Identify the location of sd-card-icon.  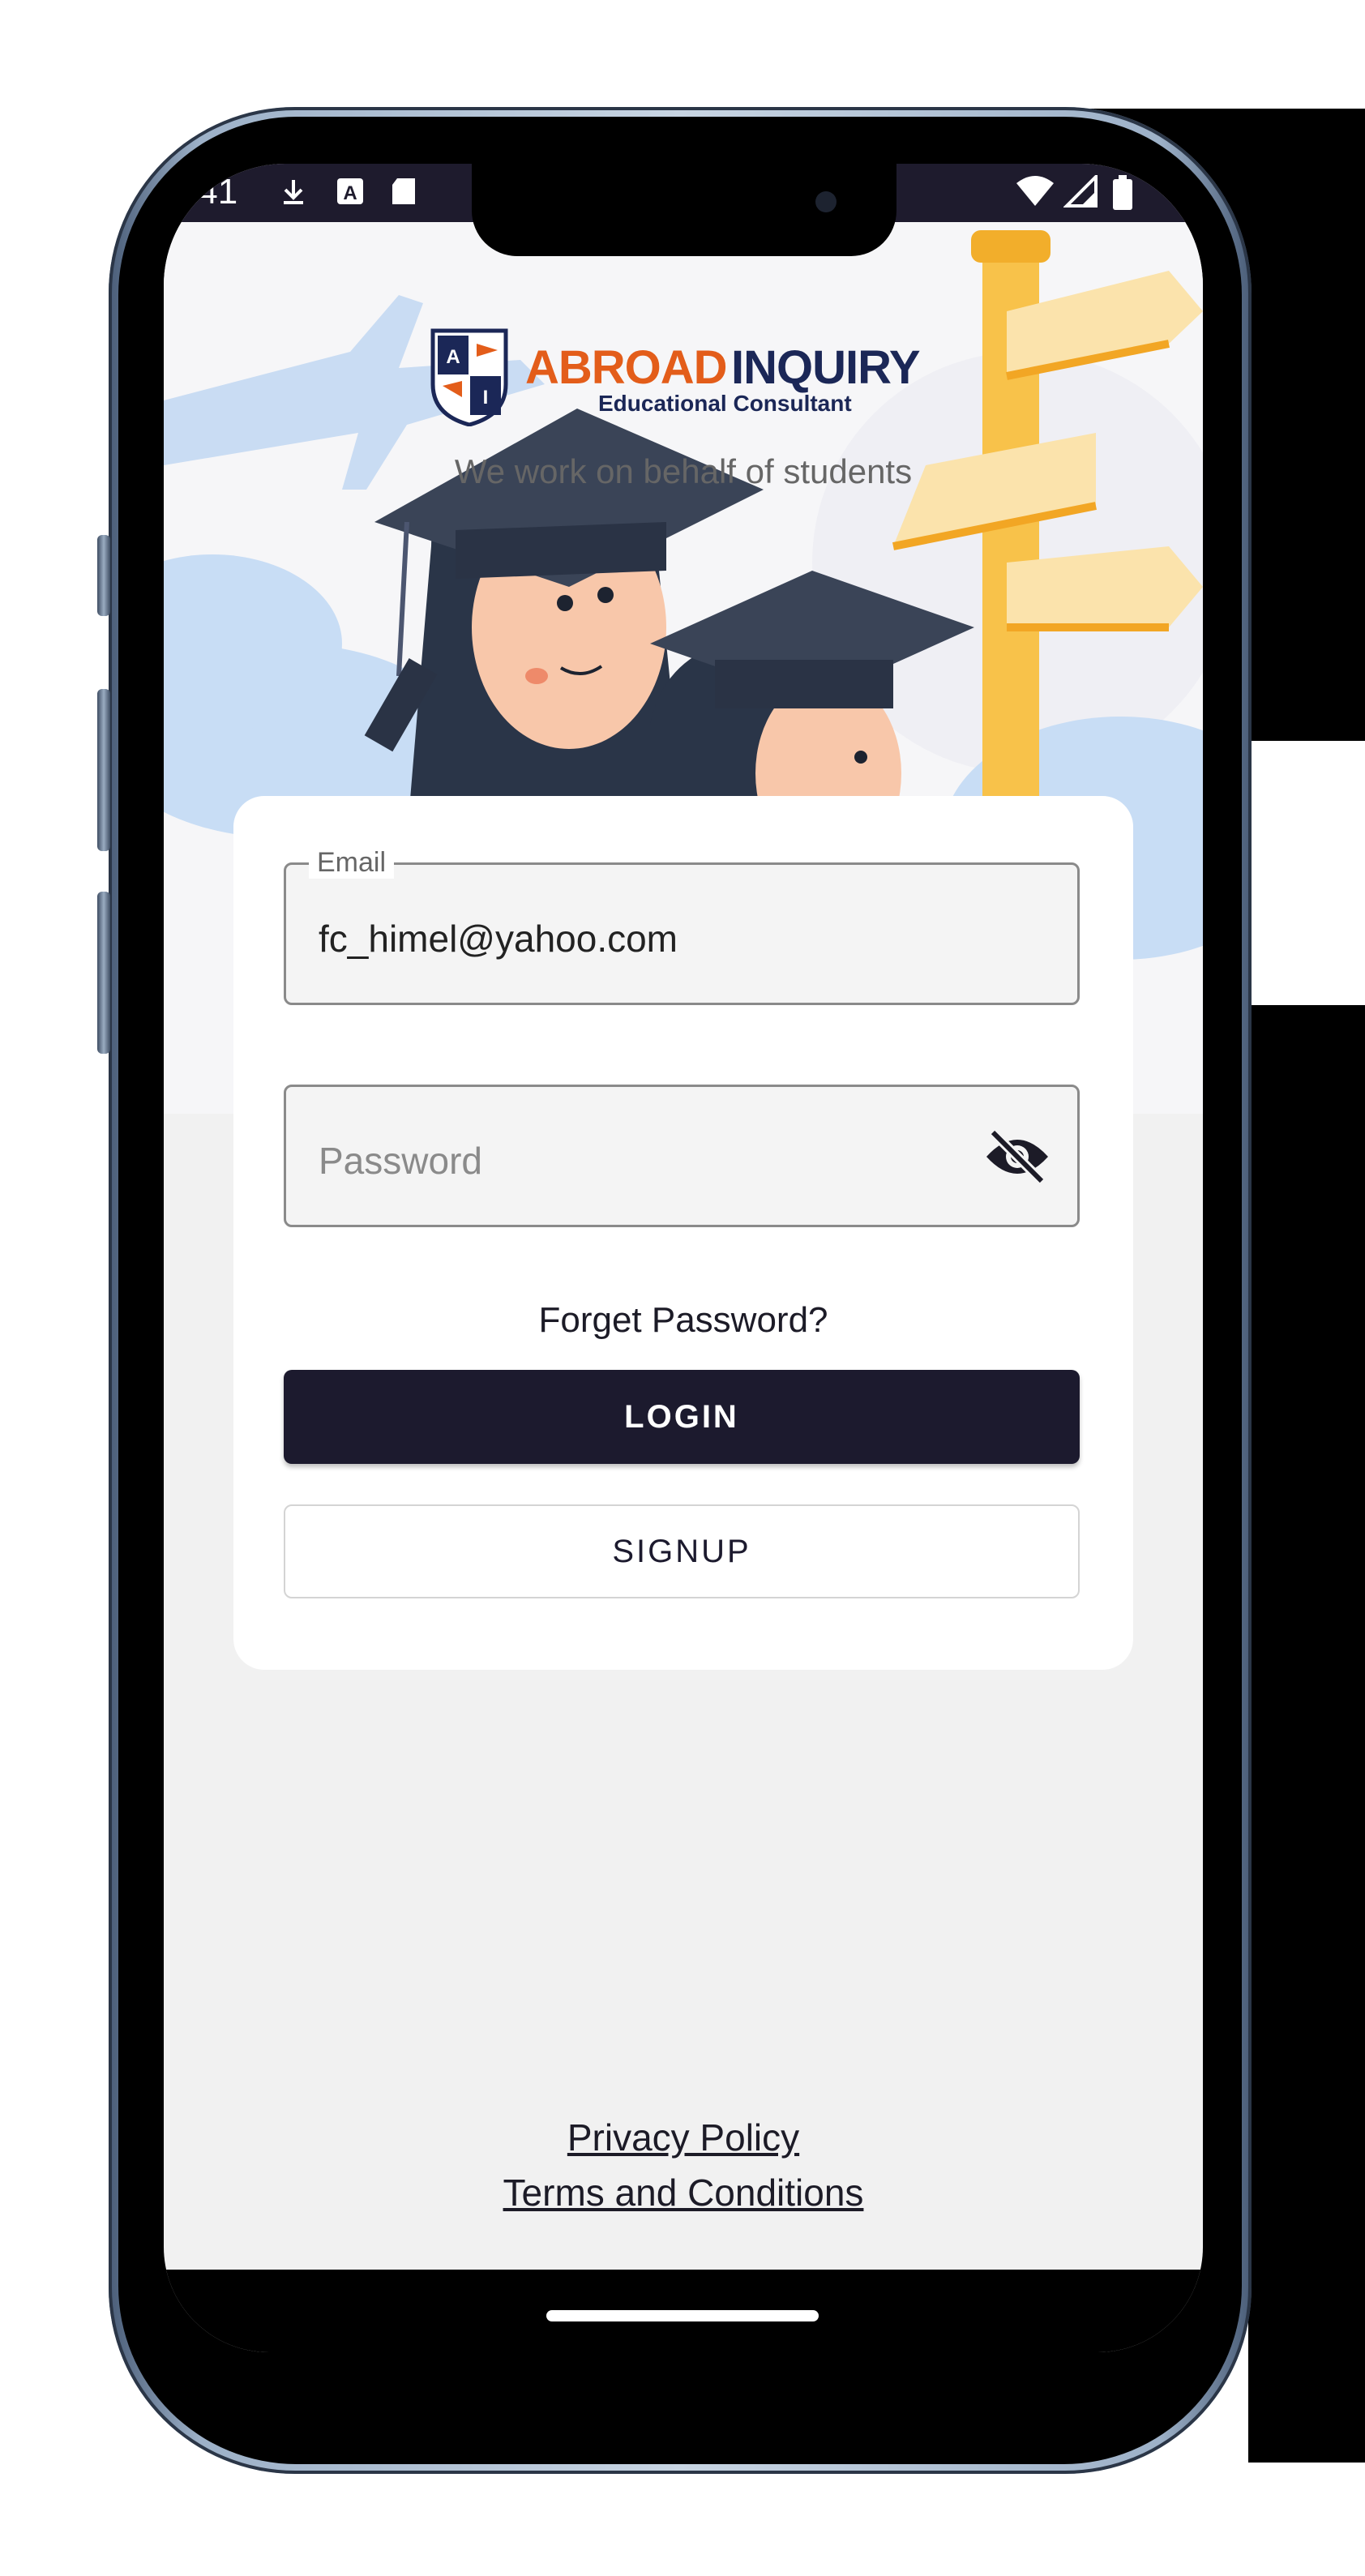
(403, 191).